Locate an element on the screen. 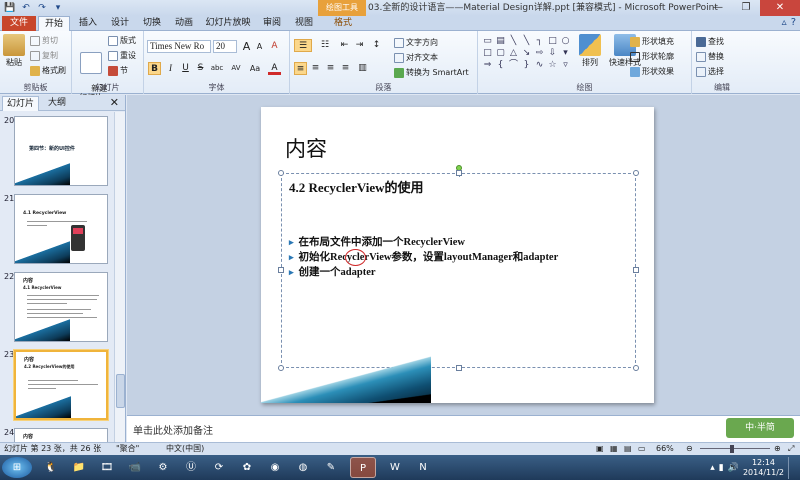 Image resolution: width=800 pixels, height=480 pixels. word-icon: W is located at coordinates (395, 467).